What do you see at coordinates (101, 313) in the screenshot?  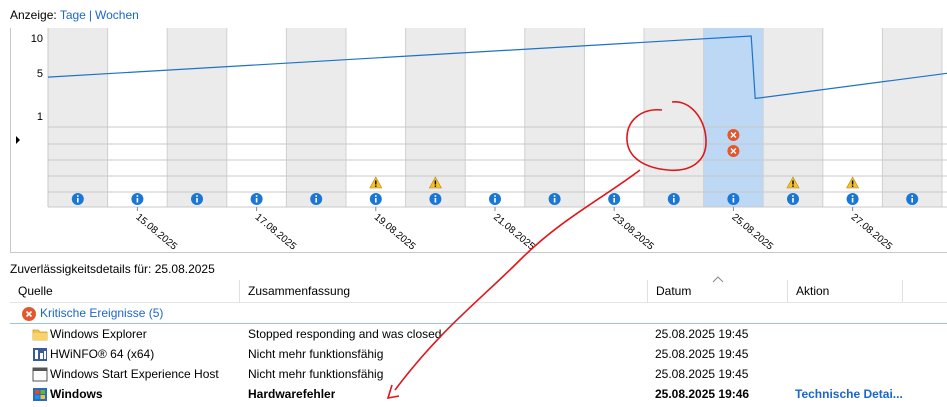 I see `group-label: Kritische Ereignisse (5)` at bounding box center [101, 313].